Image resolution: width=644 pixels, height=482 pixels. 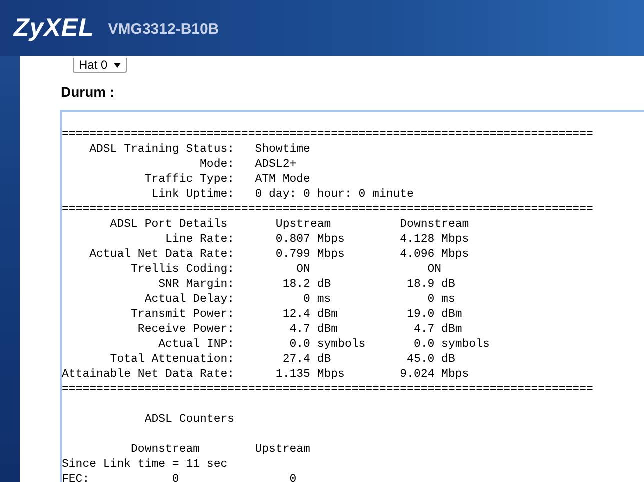 What do you see at coordinates (100, 65) in the screenshot?
I see `line-select: Hat 0` at bounding box center [100, 65].